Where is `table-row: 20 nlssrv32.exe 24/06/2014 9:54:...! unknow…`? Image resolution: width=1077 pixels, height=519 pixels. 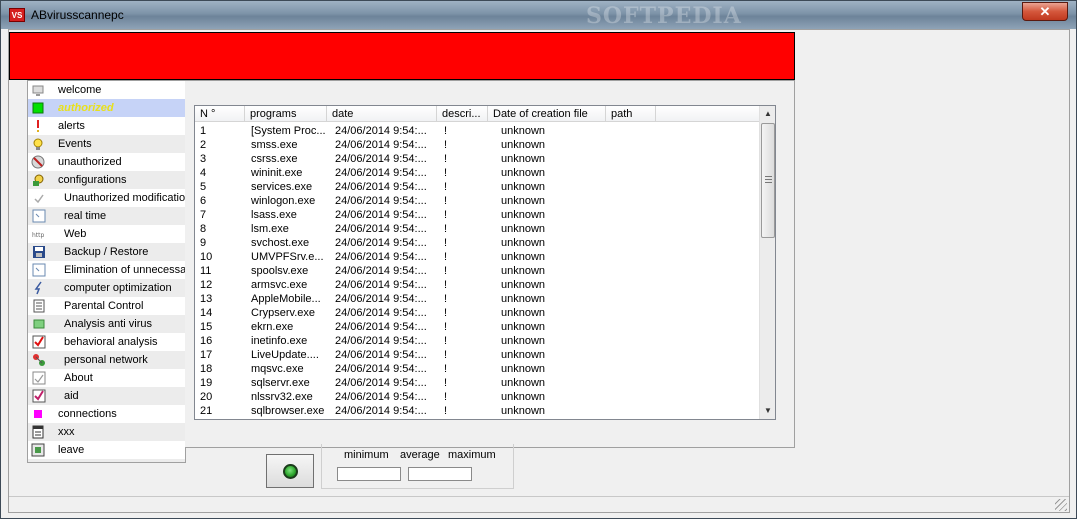 table-row: 20 nlssrv32.exe 24/06/2014 9:54:...! unknow… is located at coordinates (478, 397).